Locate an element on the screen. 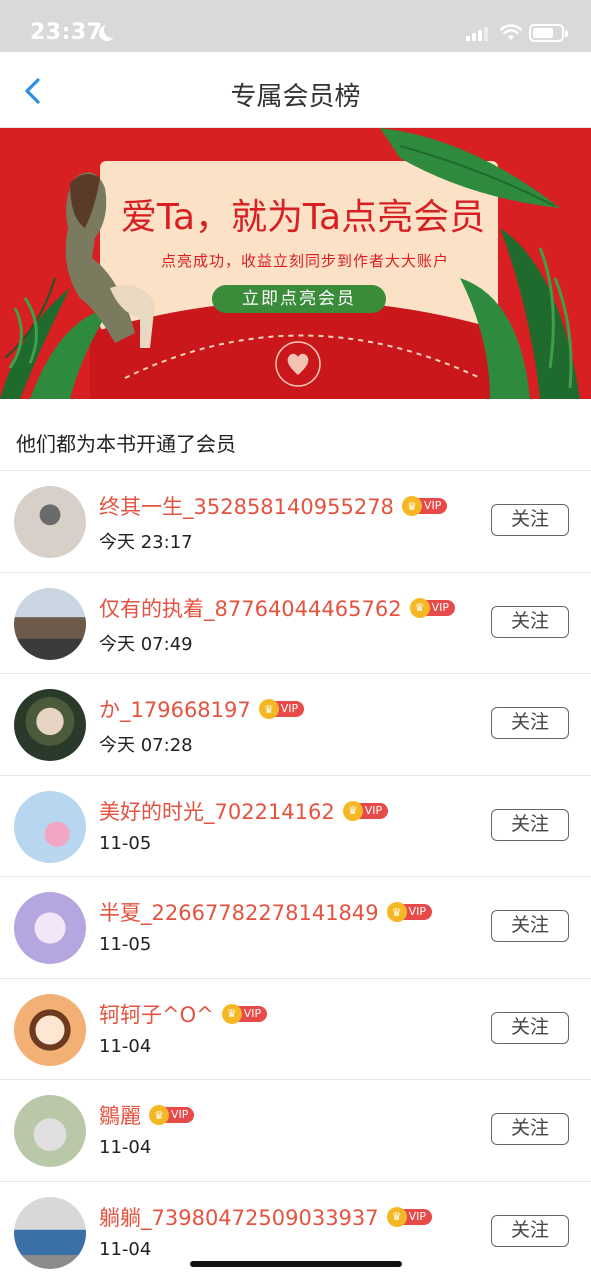  member-time: 今天 07:28 is located at coordinates (146, 745).